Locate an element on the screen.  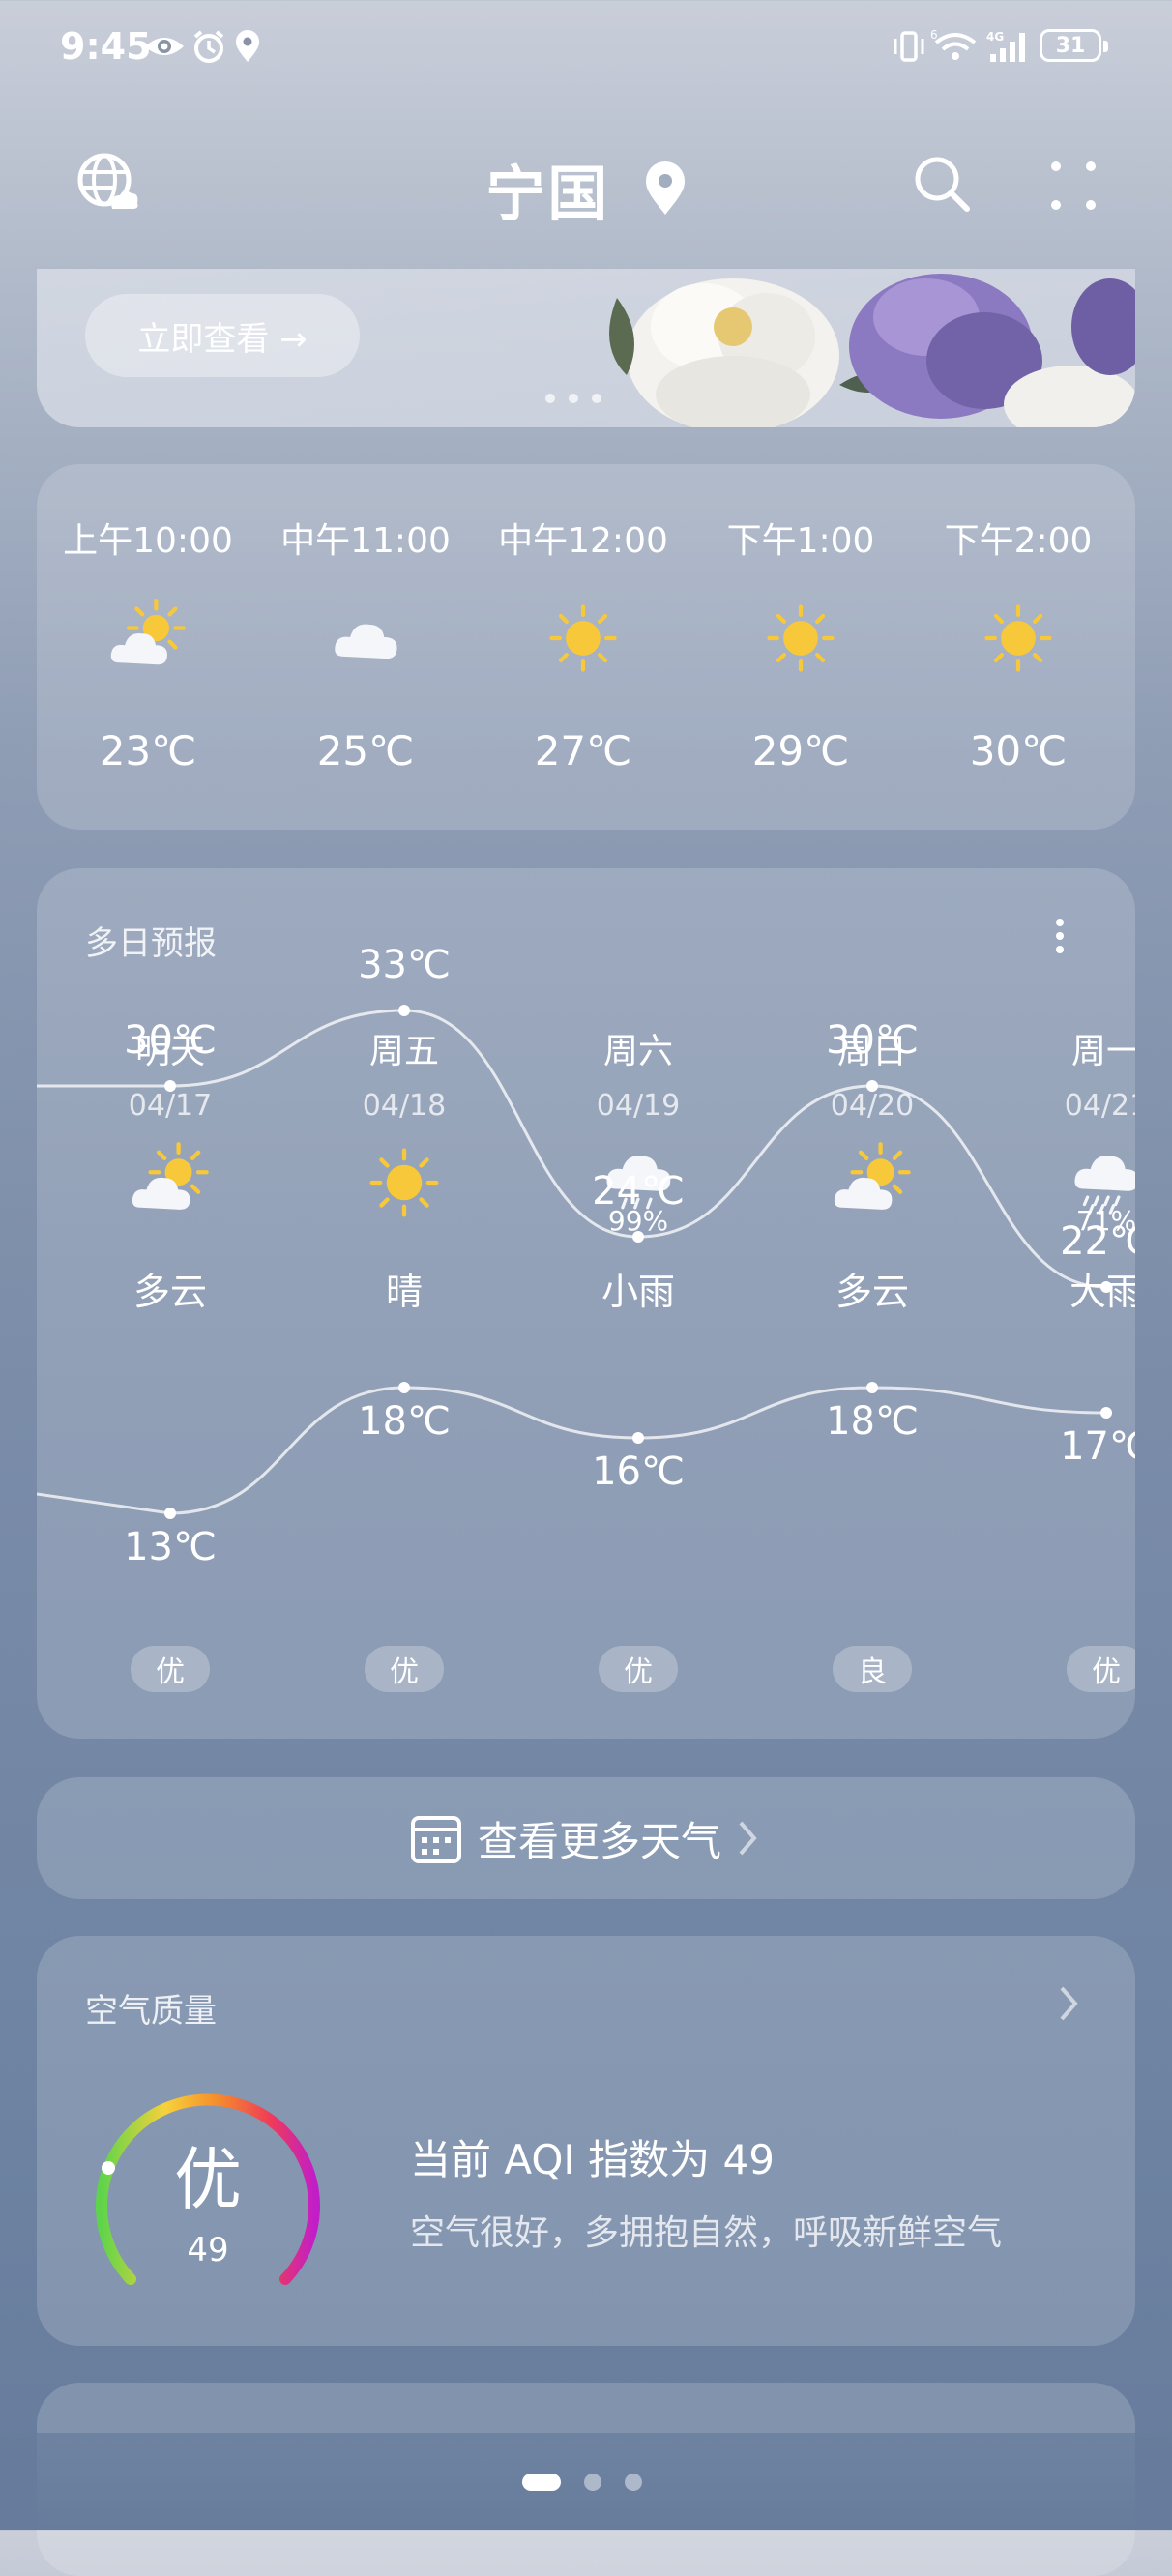
aqi-level: 优 is located at coordinates (208, 2179).